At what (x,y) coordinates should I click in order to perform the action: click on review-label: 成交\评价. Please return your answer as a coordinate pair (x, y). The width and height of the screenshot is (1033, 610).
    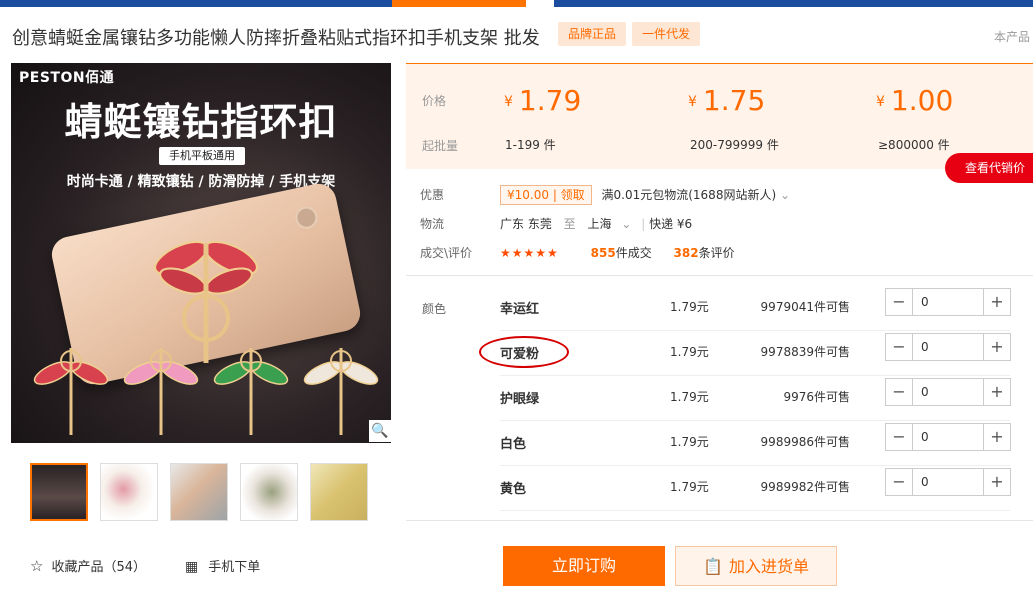
    Looking at the image, I should click on (446, 253).